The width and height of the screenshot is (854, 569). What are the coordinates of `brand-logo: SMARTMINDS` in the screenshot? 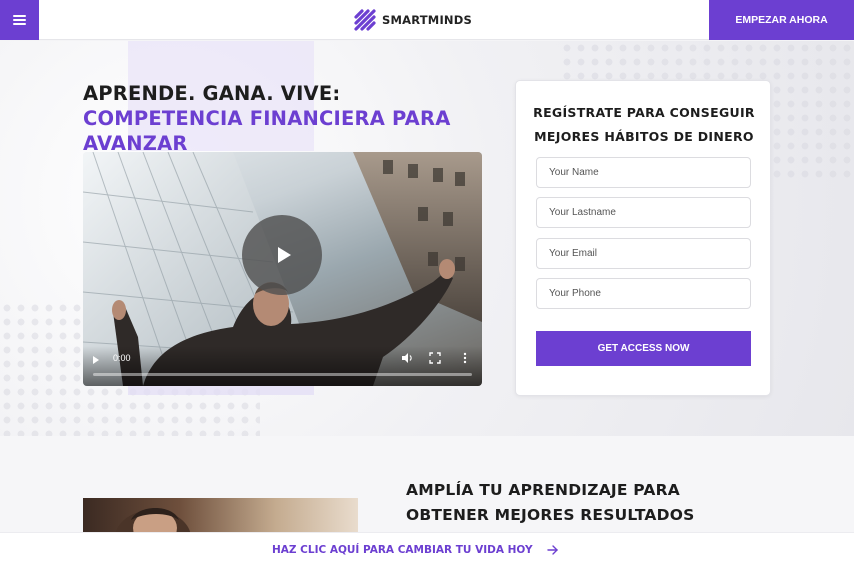 It's located at (412, 20).